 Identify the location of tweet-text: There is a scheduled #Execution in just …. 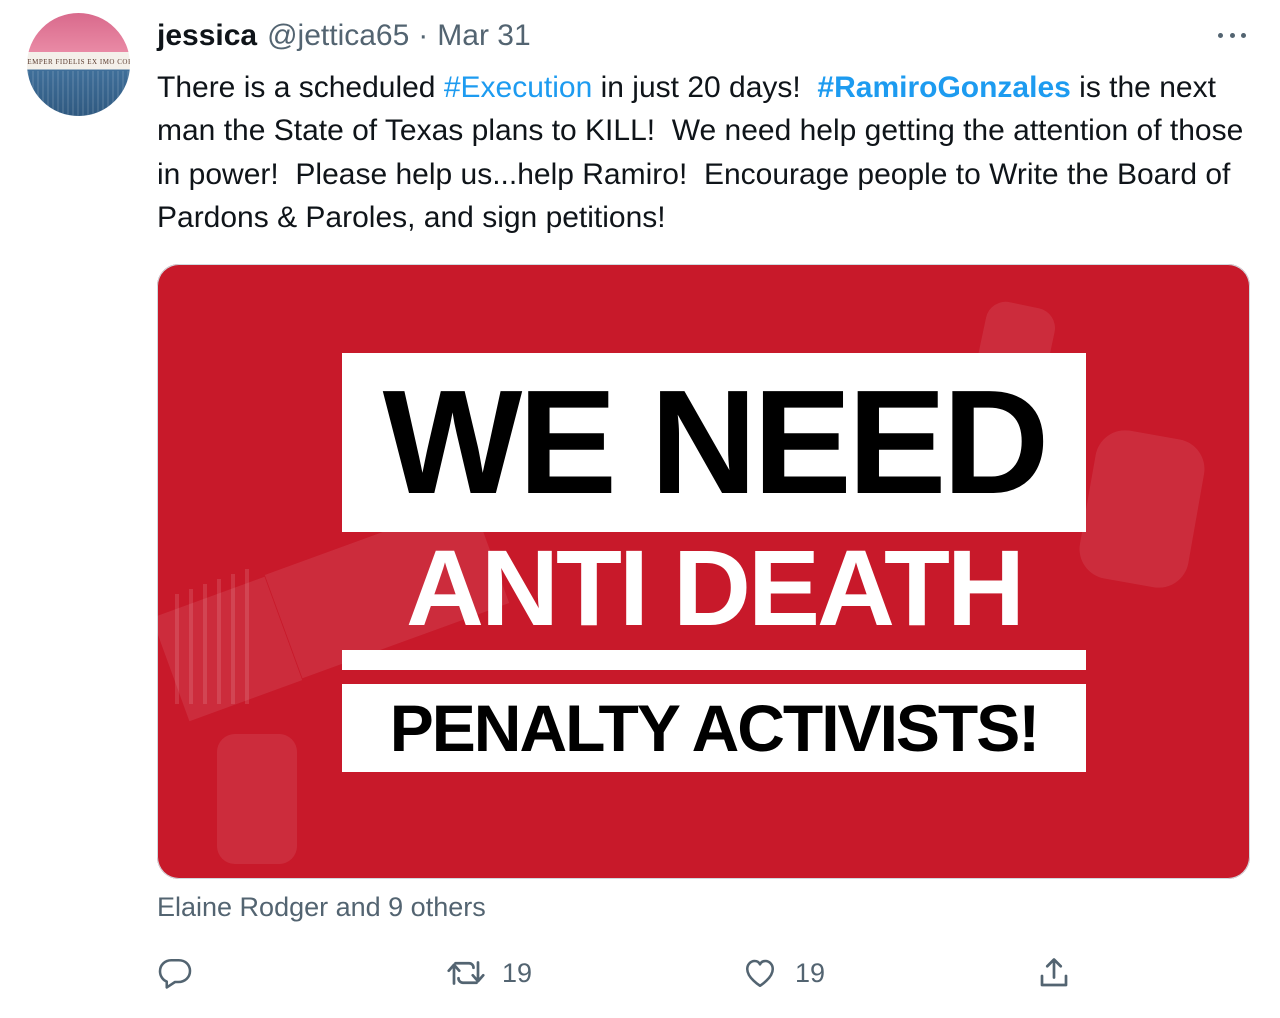
(702, 152).